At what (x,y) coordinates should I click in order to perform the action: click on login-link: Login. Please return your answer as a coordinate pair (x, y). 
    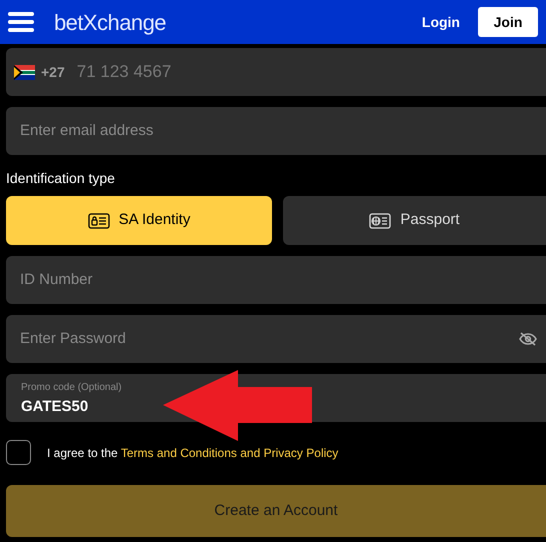
    Looking at the image, I should click on (441, 22).